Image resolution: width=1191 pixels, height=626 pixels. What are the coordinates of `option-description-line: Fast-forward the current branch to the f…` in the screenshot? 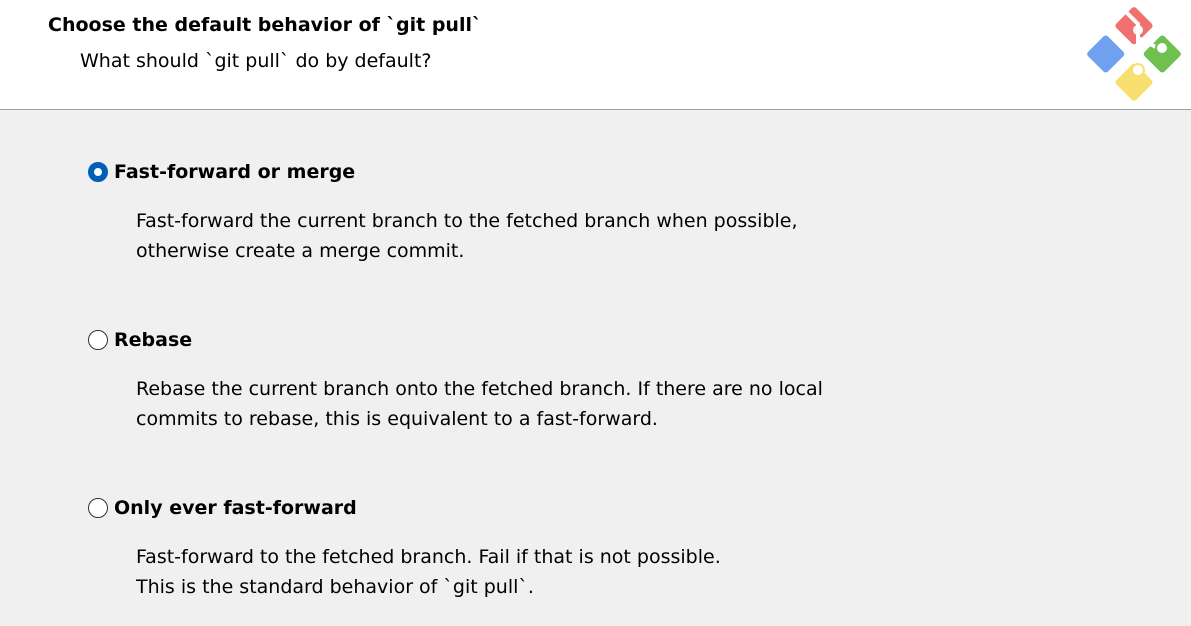 It's located at (467, 221).